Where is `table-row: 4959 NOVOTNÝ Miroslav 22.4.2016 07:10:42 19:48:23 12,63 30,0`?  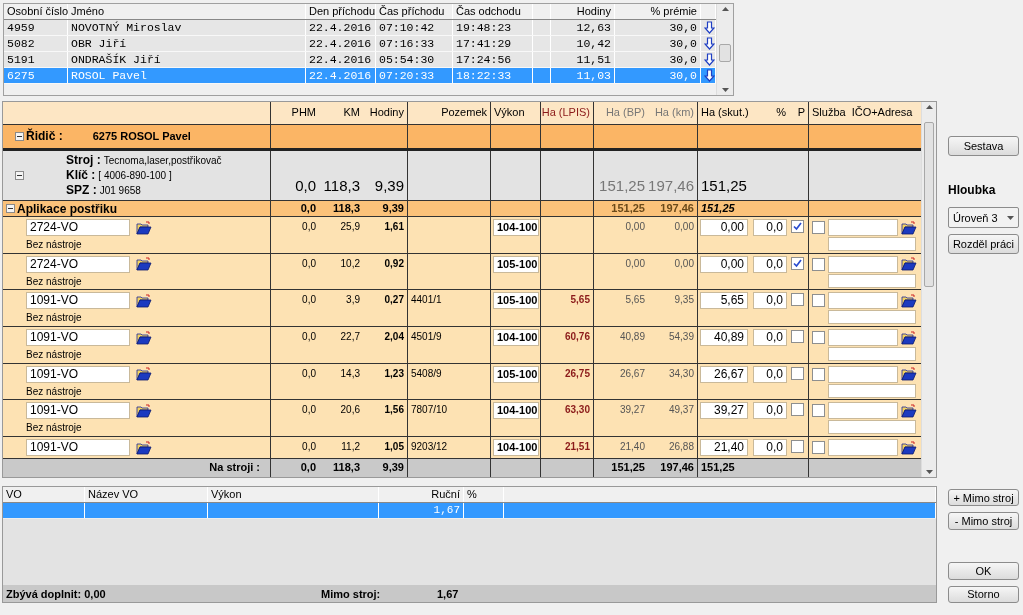 table-row: 4959 NOVOTNÝ Miroslav 22.4.2016 07:10:42 19:48:23 12,63 30,0 is located at coordinates (360, 28).